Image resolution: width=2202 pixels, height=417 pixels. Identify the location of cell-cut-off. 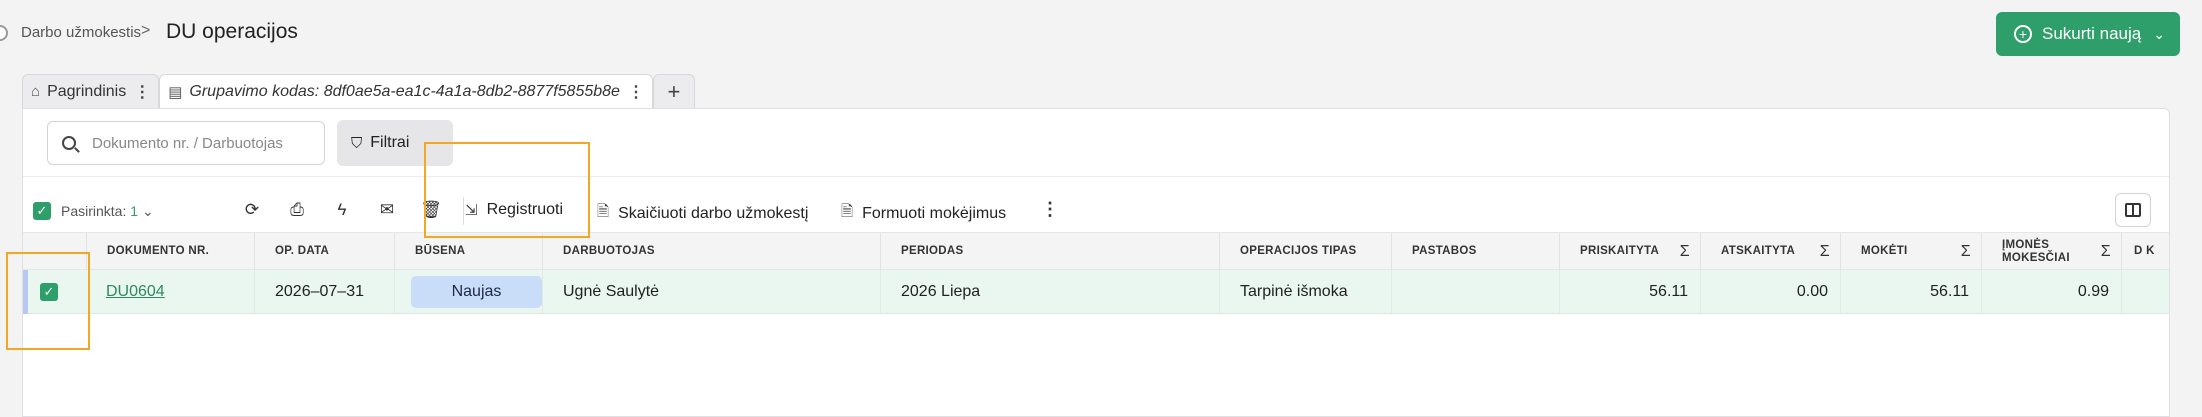
(2145, 292).